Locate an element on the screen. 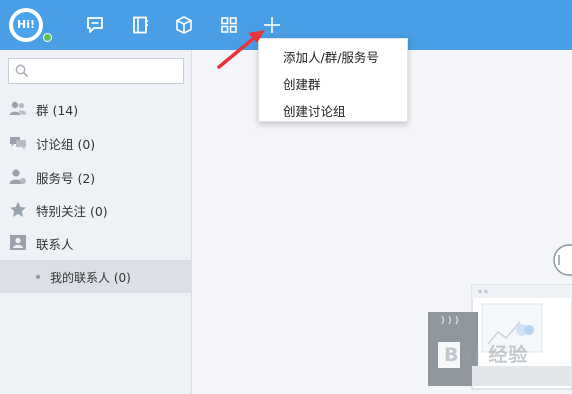 The height and width of the screenshot is (394, 572). sidebar-item-label: 讨论组 (0) is located at coordinates (66, 144).